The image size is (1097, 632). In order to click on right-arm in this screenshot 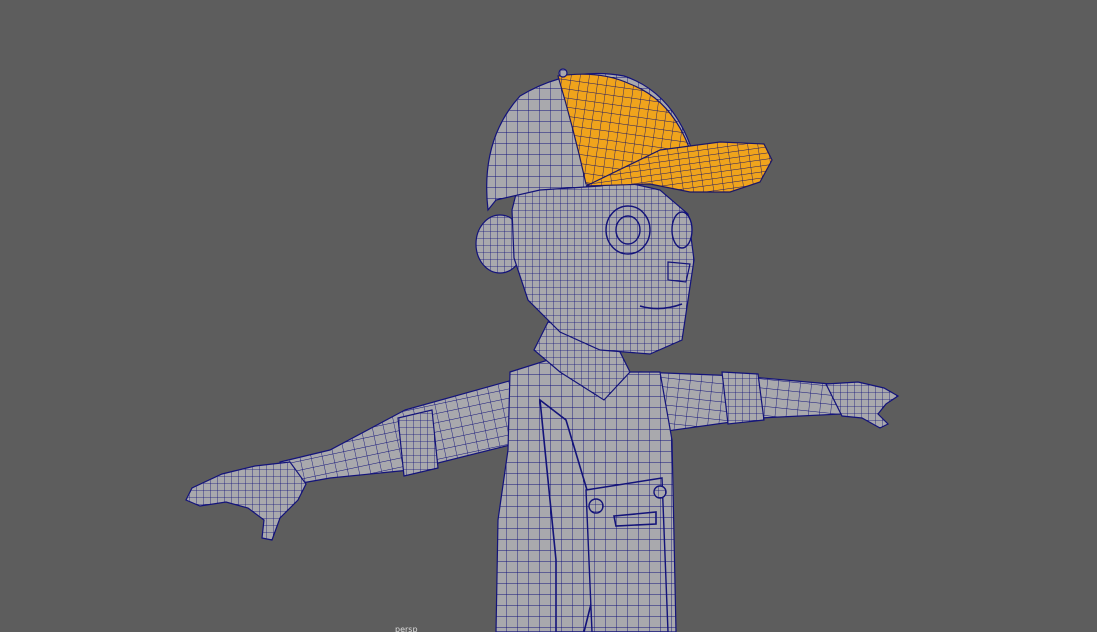, I will do `click(405, 432)`.